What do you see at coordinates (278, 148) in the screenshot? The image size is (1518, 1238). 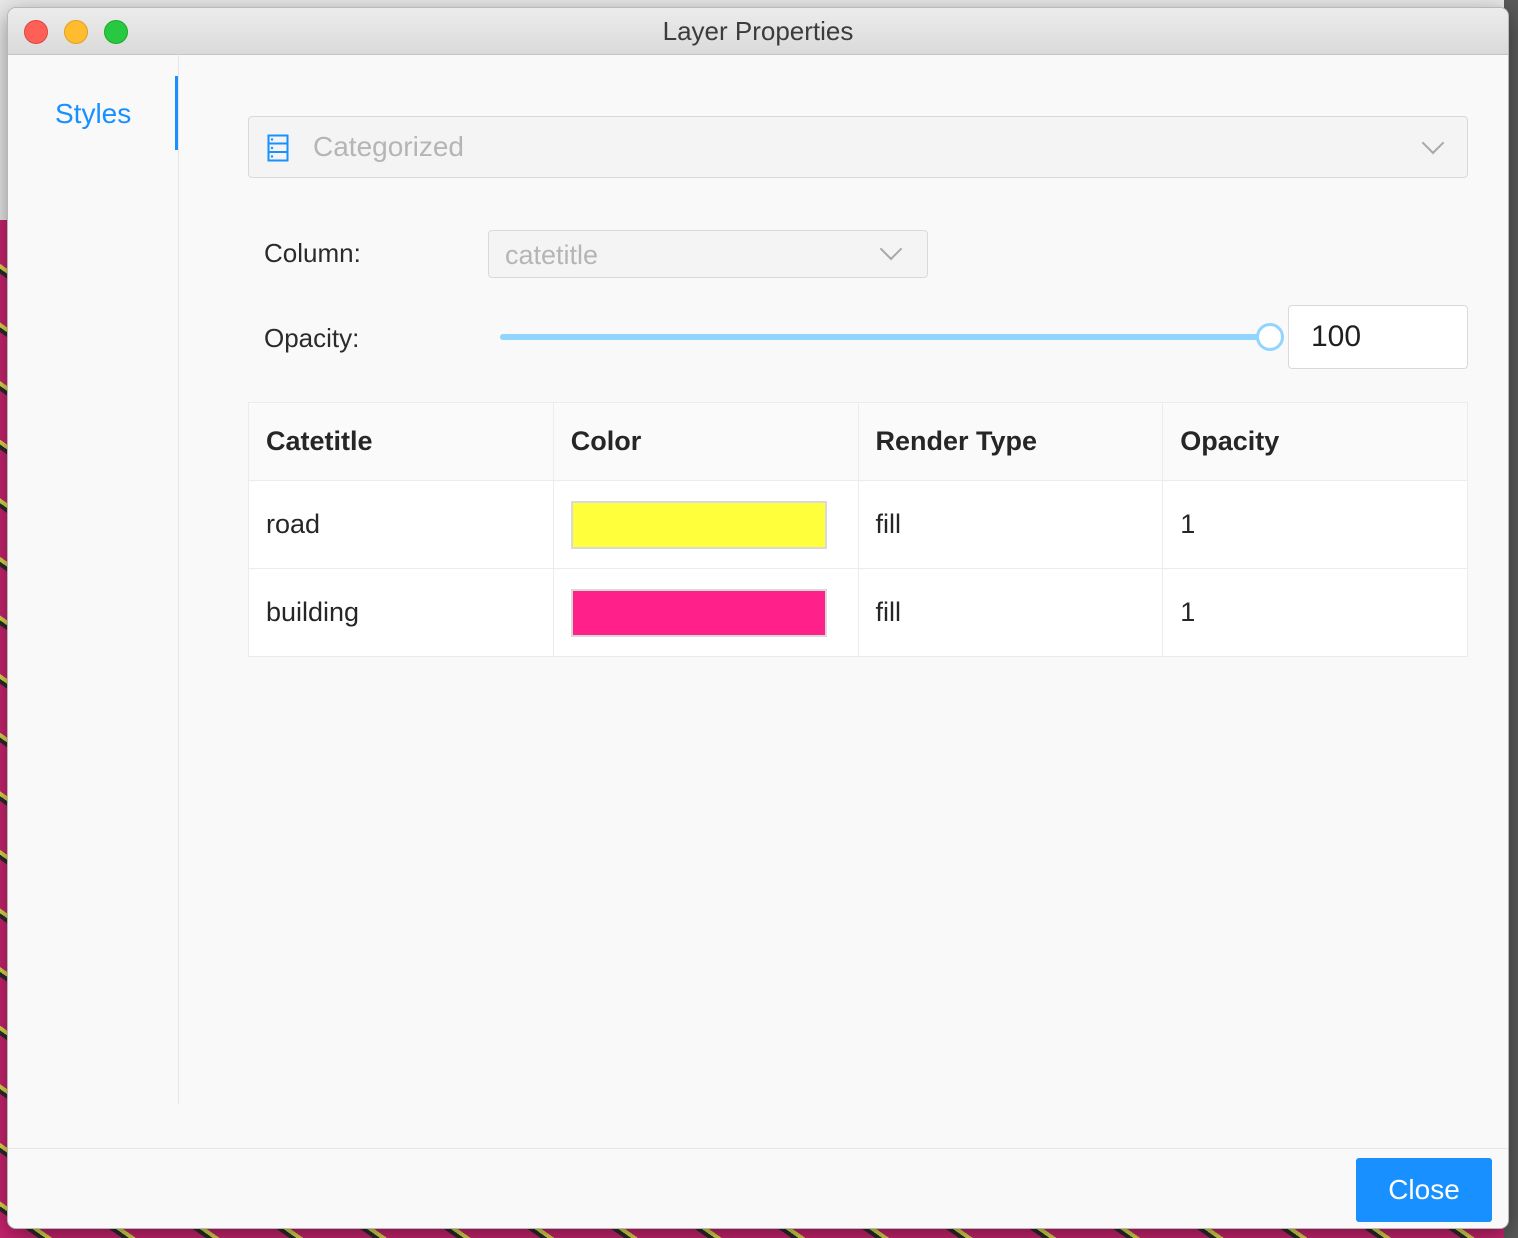 I see `list-icon` at bounding box center [278, 148].